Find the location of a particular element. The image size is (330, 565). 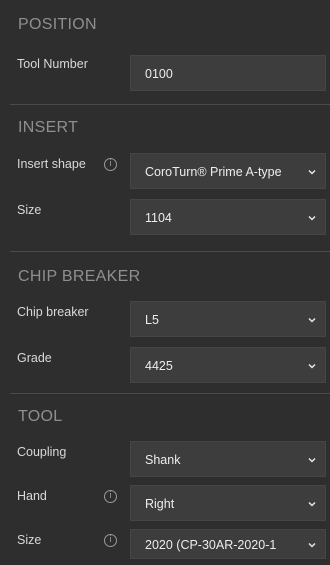

tool-size-row: Size i 2020 (CP-30AR-2020-1 is located at coordinates (165, 547).